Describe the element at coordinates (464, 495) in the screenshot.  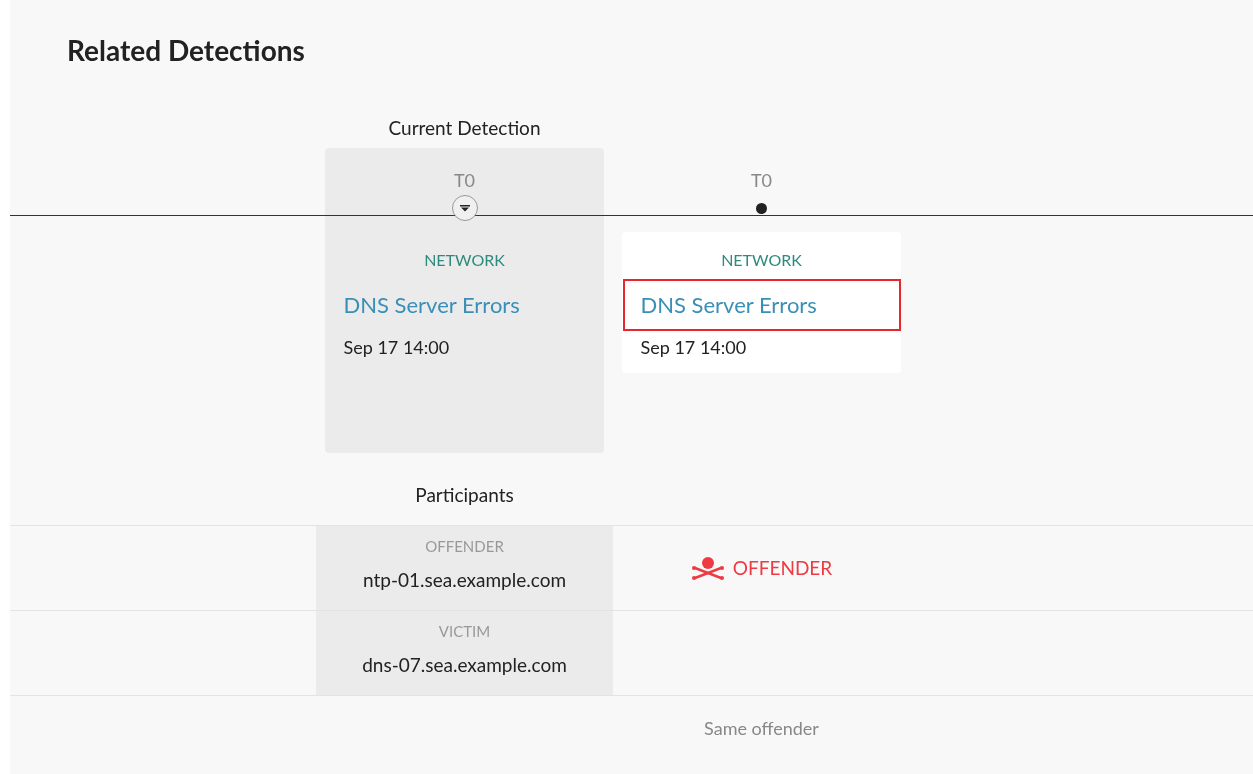
I see `participants-label: Participants` at that location.